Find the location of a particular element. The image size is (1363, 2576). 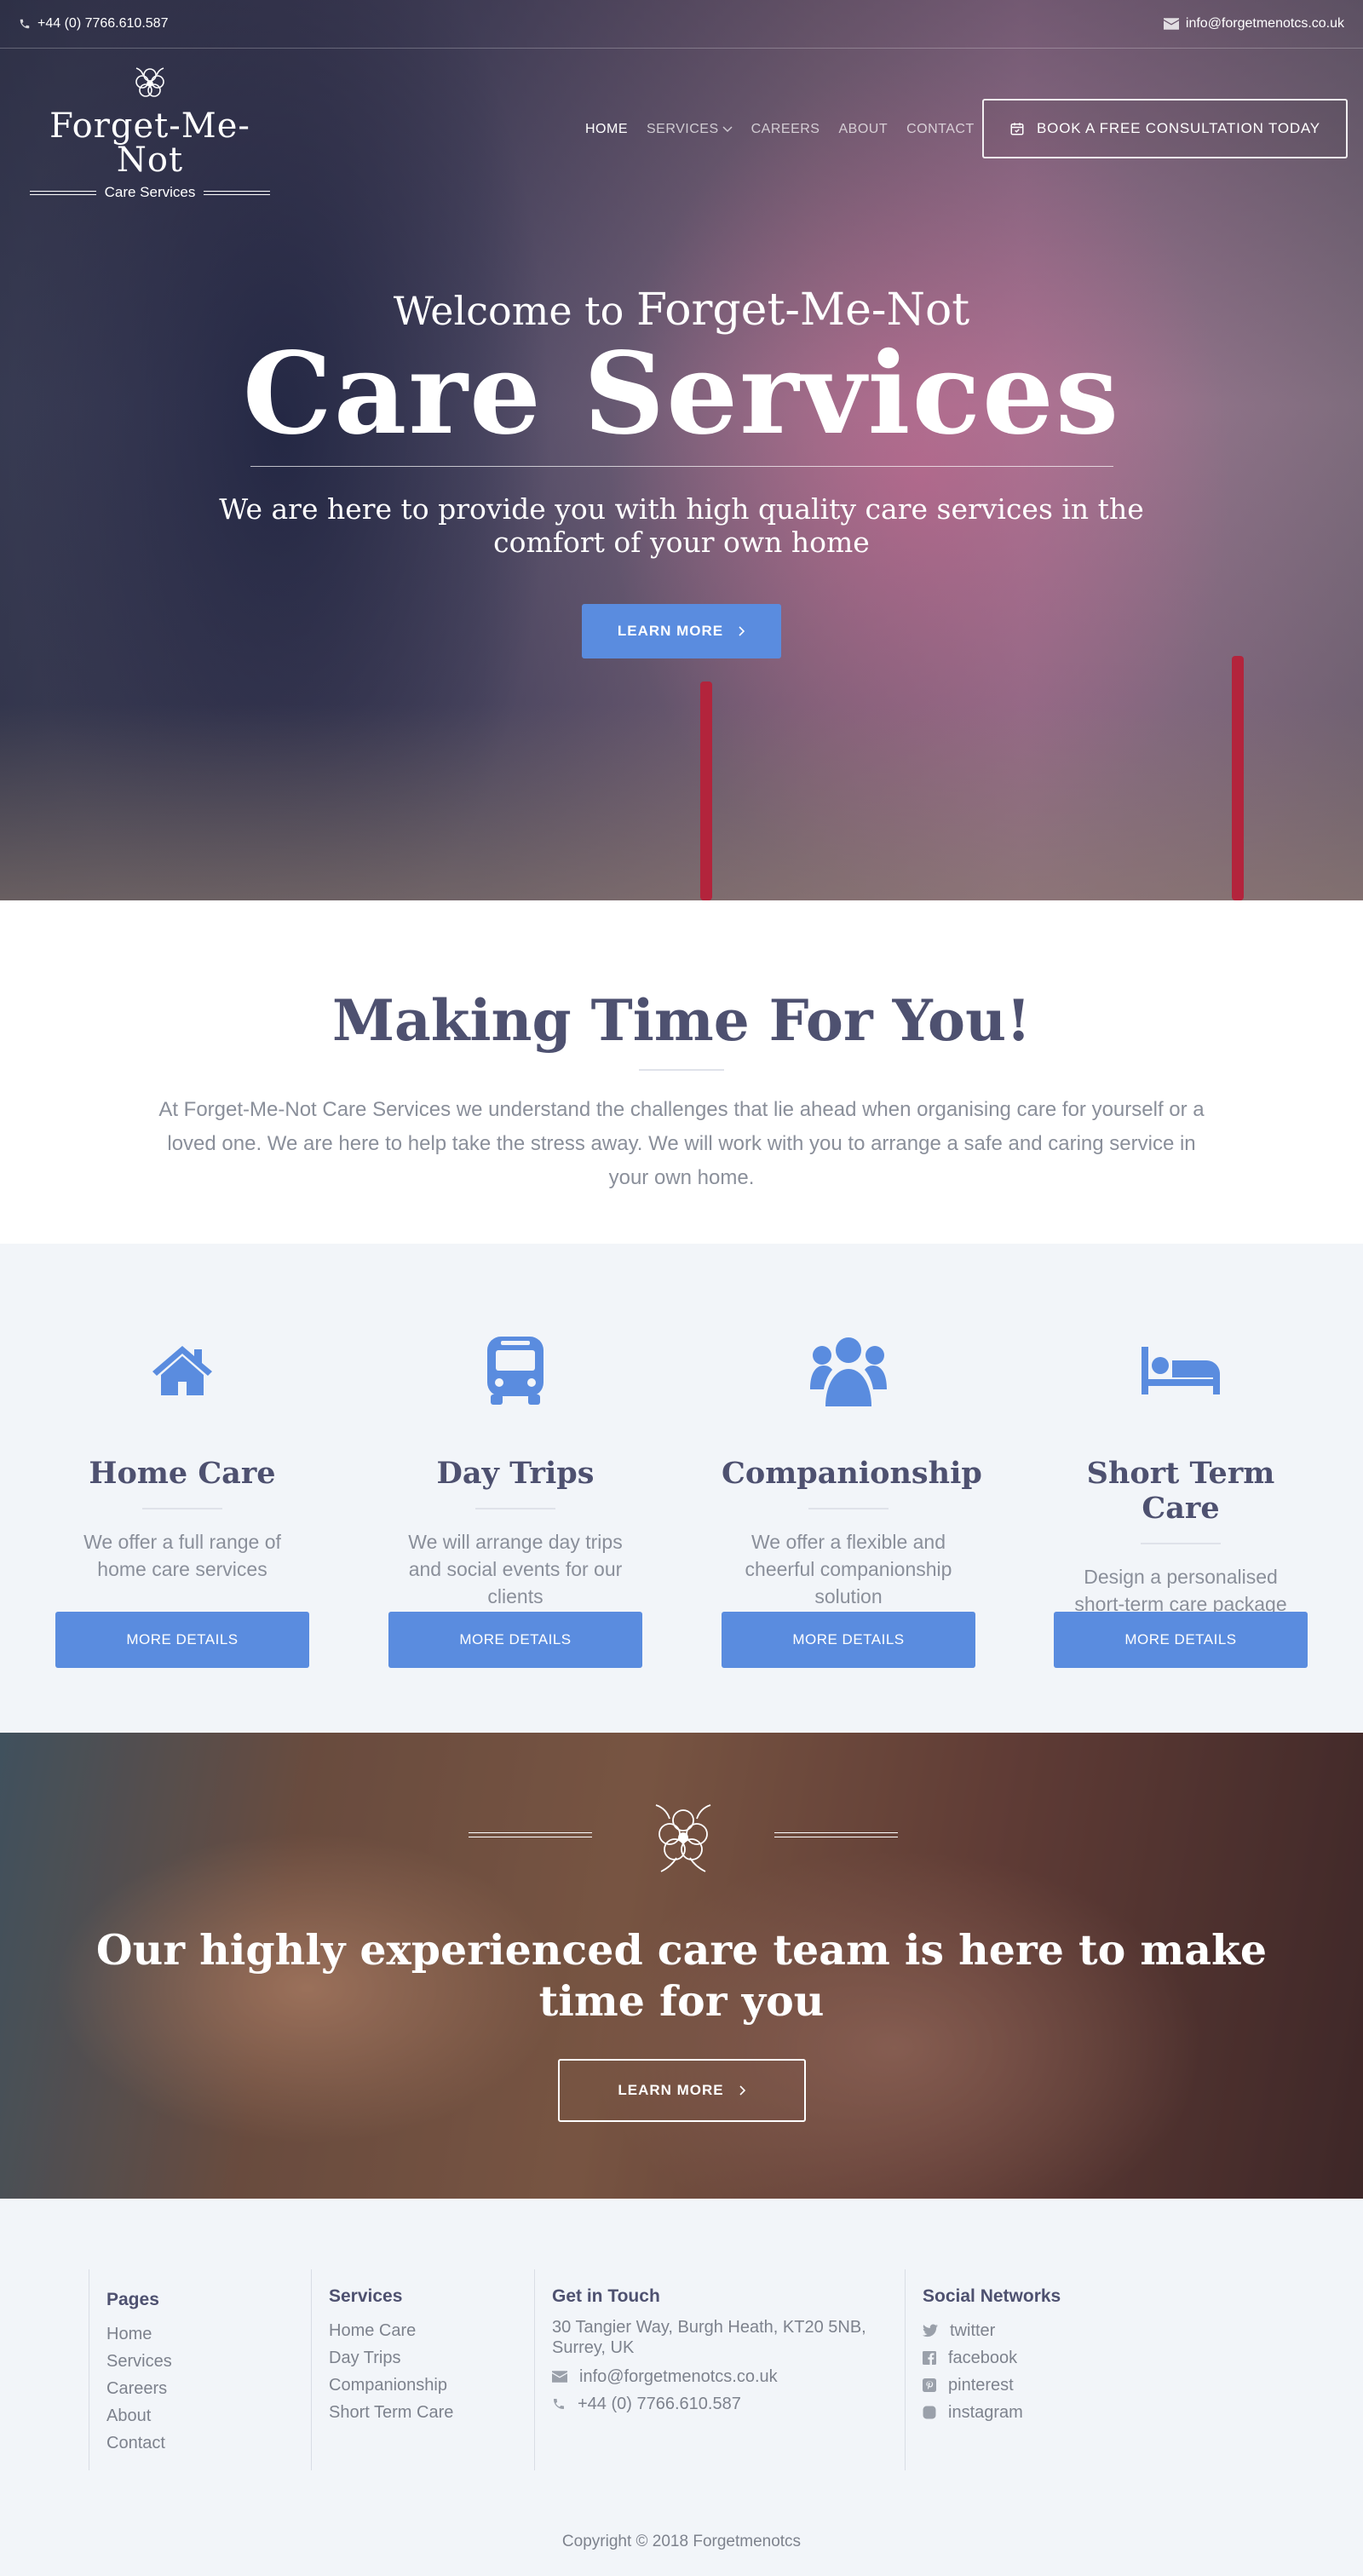

calendar-check-icon is located at coordinates (1017, 129).